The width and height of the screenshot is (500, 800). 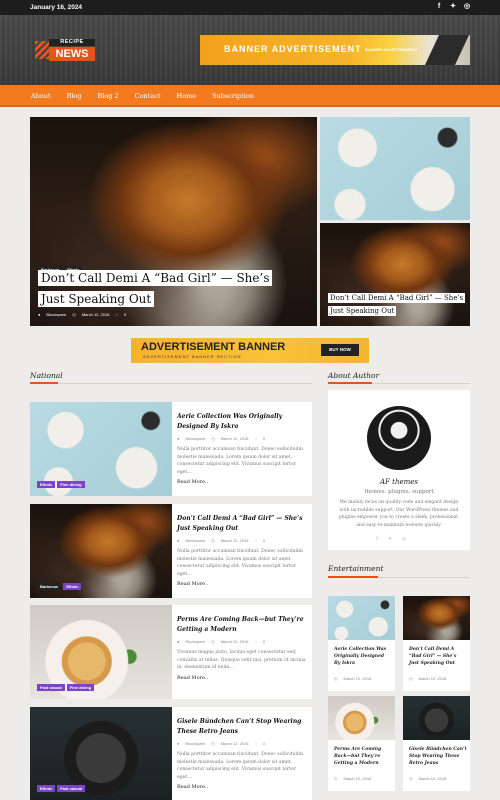 I want to click on author-social-links: f ✦ ◎, so click(x=391, y=539).